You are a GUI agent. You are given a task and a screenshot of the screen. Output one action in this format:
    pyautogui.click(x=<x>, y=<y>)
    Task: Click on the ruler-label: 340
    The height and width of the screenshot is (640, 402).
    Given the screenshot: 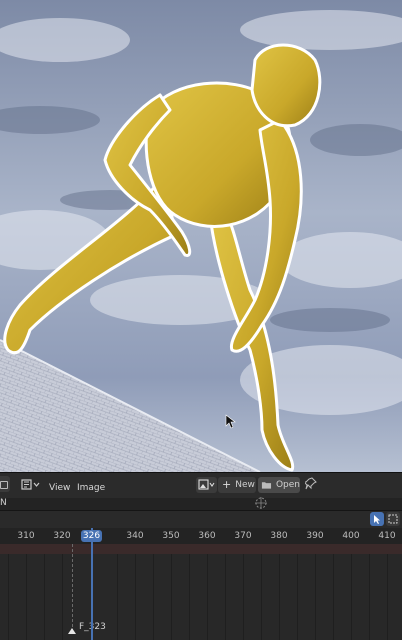 What is the action you would take?
    pyautogui.click(x=135, y=536)
    